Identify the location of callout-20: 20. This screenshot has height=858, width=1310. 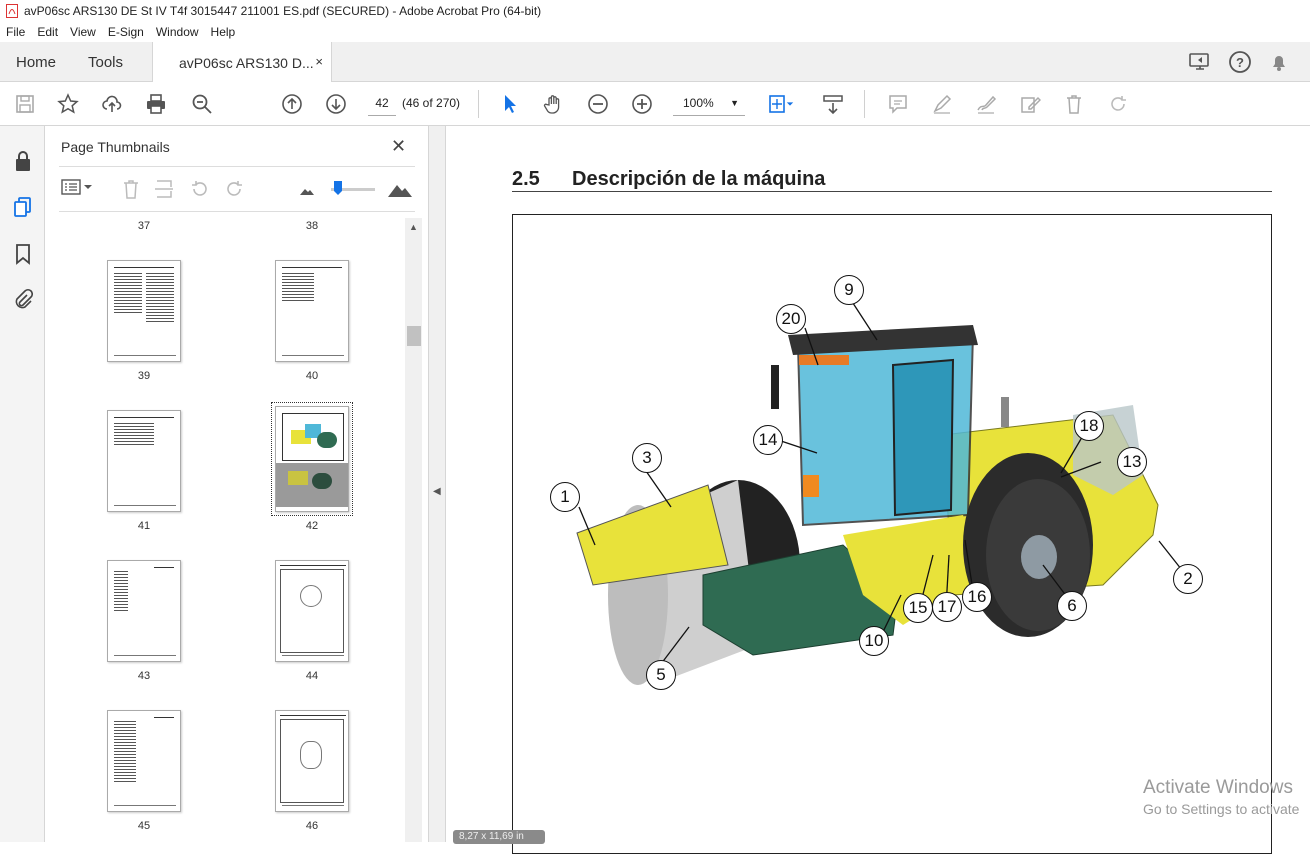
(791, 319).